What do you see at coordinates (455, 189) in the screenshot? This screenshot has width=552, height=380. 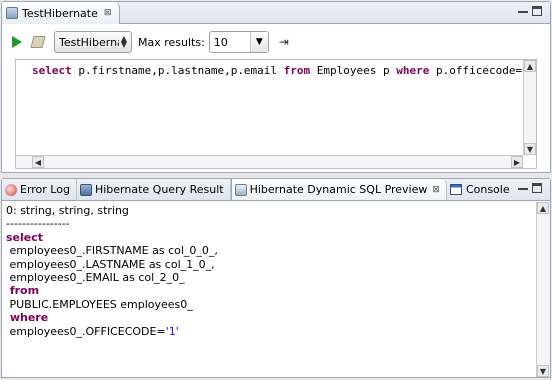 I see `console-icon` at bounding box center [455, 189].